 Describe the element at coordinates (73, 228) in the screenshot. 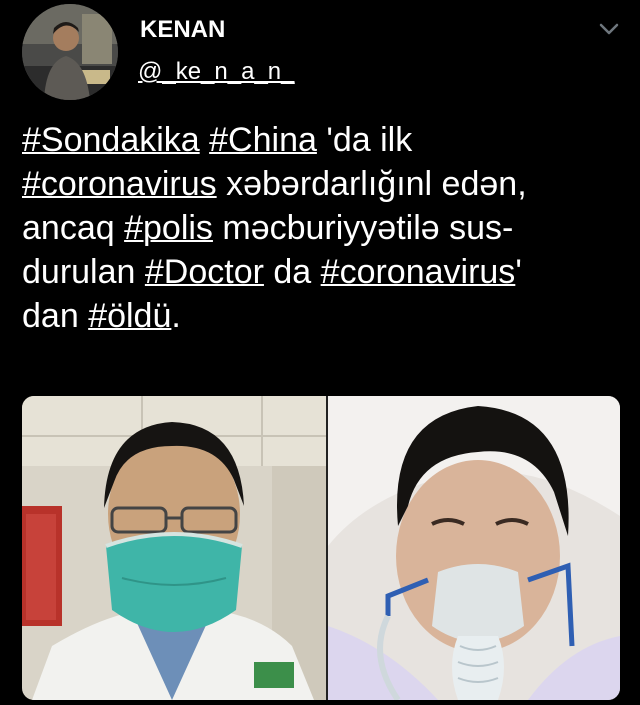

I see `tweet-text-segment: ancaq` at that location.